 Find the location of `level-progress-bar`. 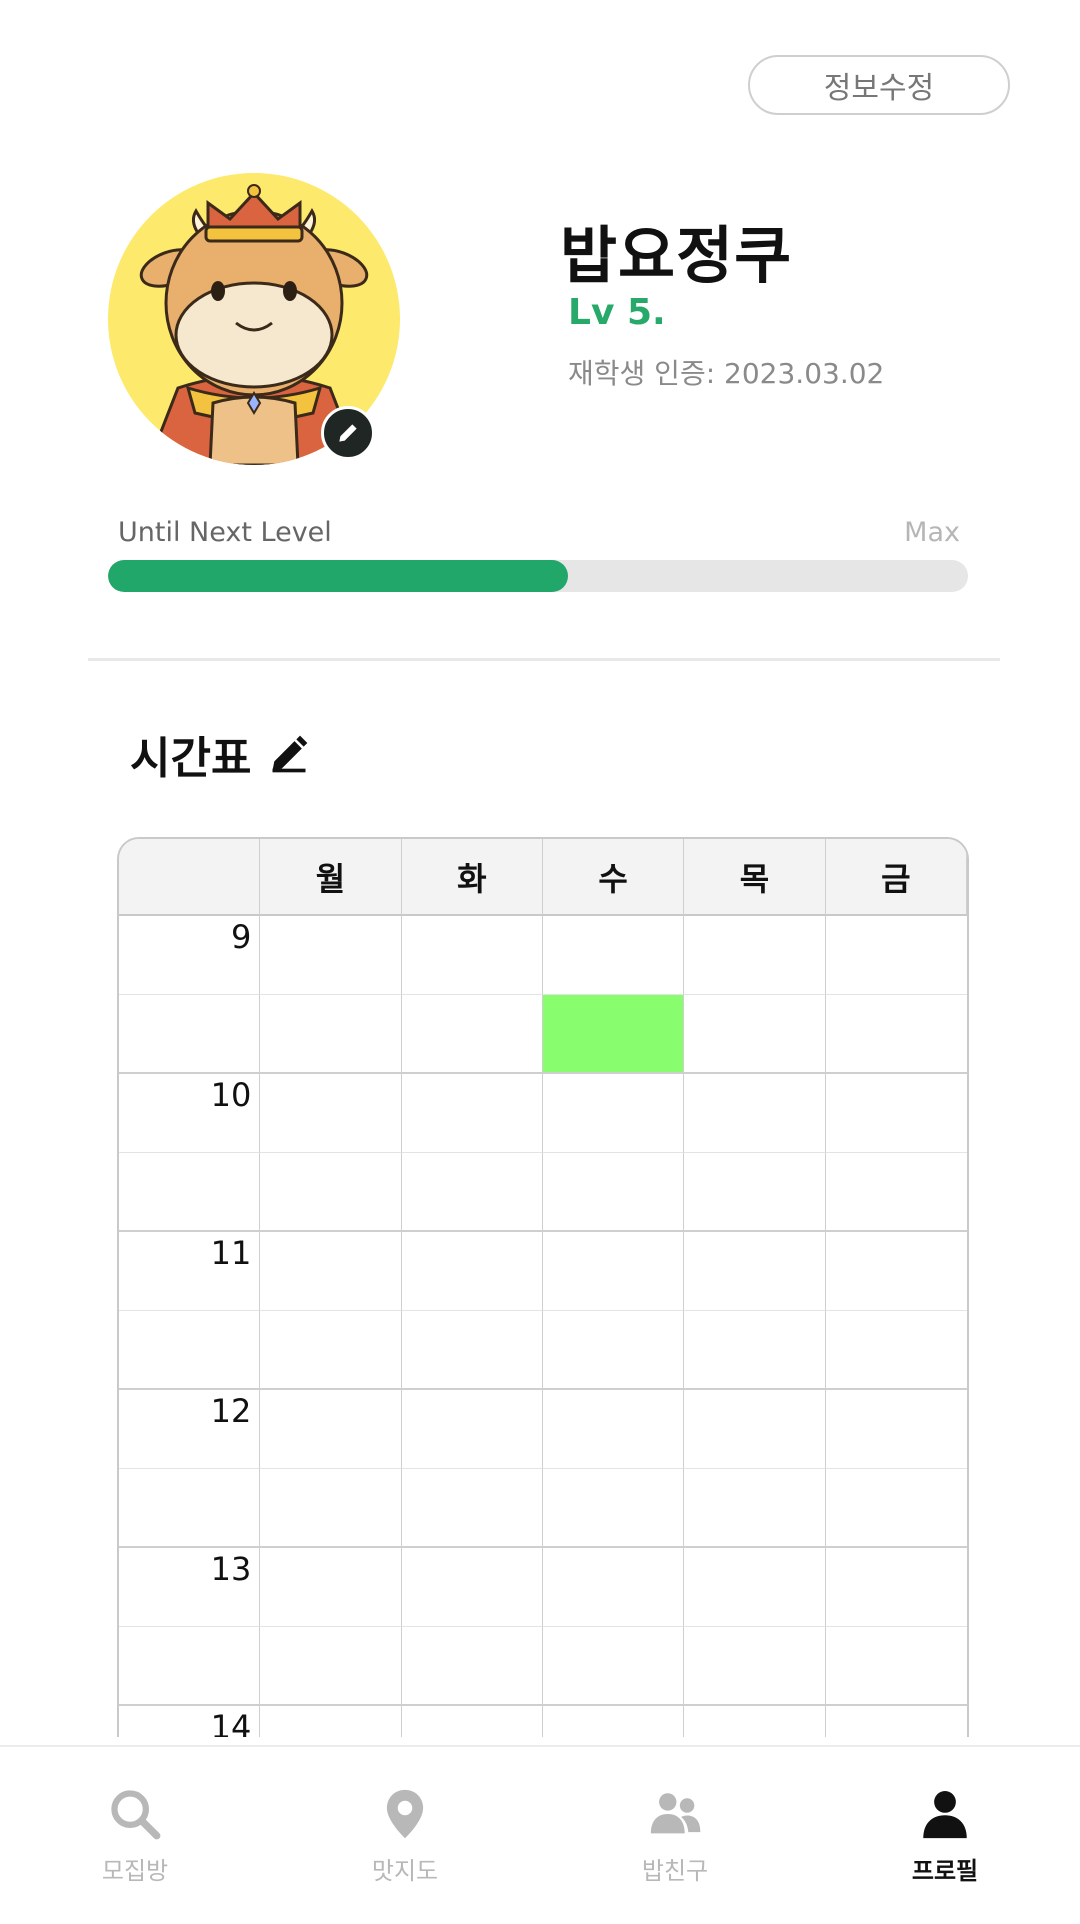

level-progress-bar is located at coordinates (538, 576).